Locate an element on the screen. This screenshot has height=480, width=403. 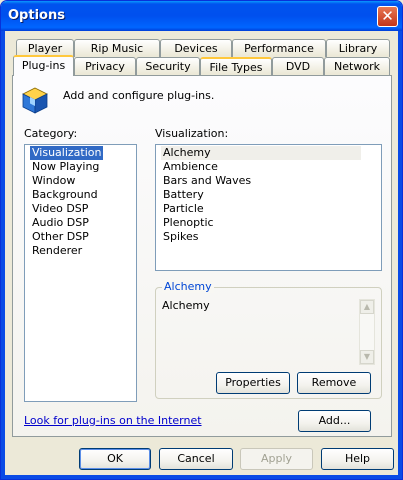
tab-library: Library is located at coordinates (358, 48).